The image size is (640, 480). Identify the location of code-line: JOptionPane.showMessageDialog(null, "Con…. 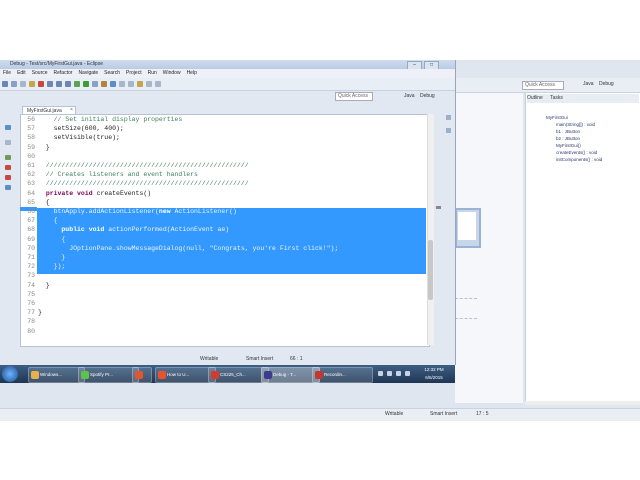
(188, 248).